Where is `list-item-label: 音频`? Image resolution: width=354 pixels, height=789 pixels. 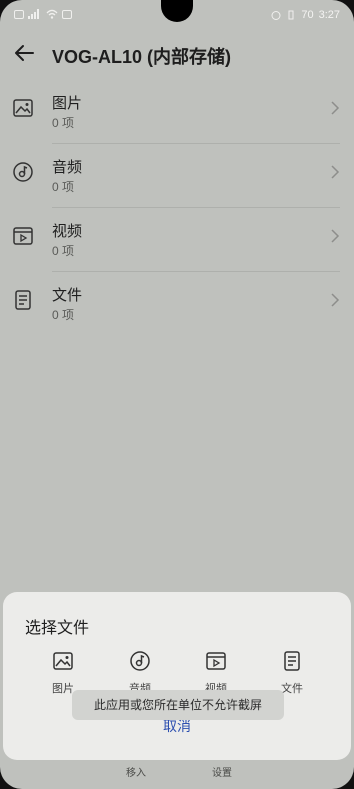 list-item-label: 音频 is located at coordinates (67, 167).